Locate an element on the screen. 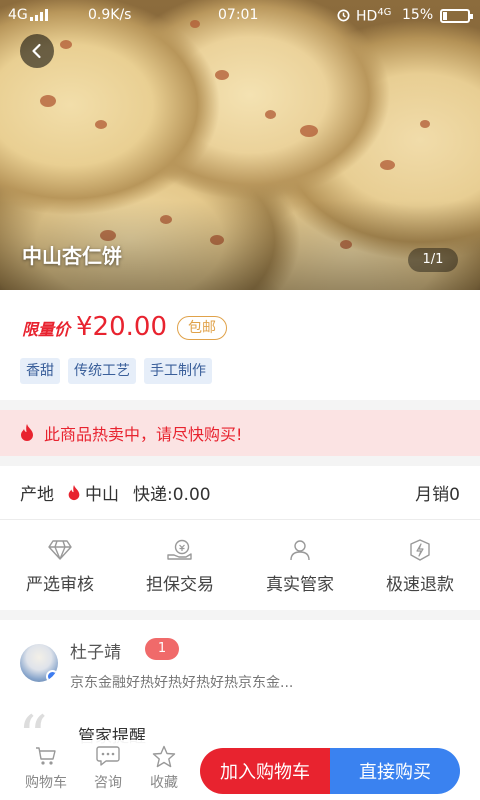 This screenshot has width=480, height=800. favorite-label: 收藏 is located at coordinates (164, 783).